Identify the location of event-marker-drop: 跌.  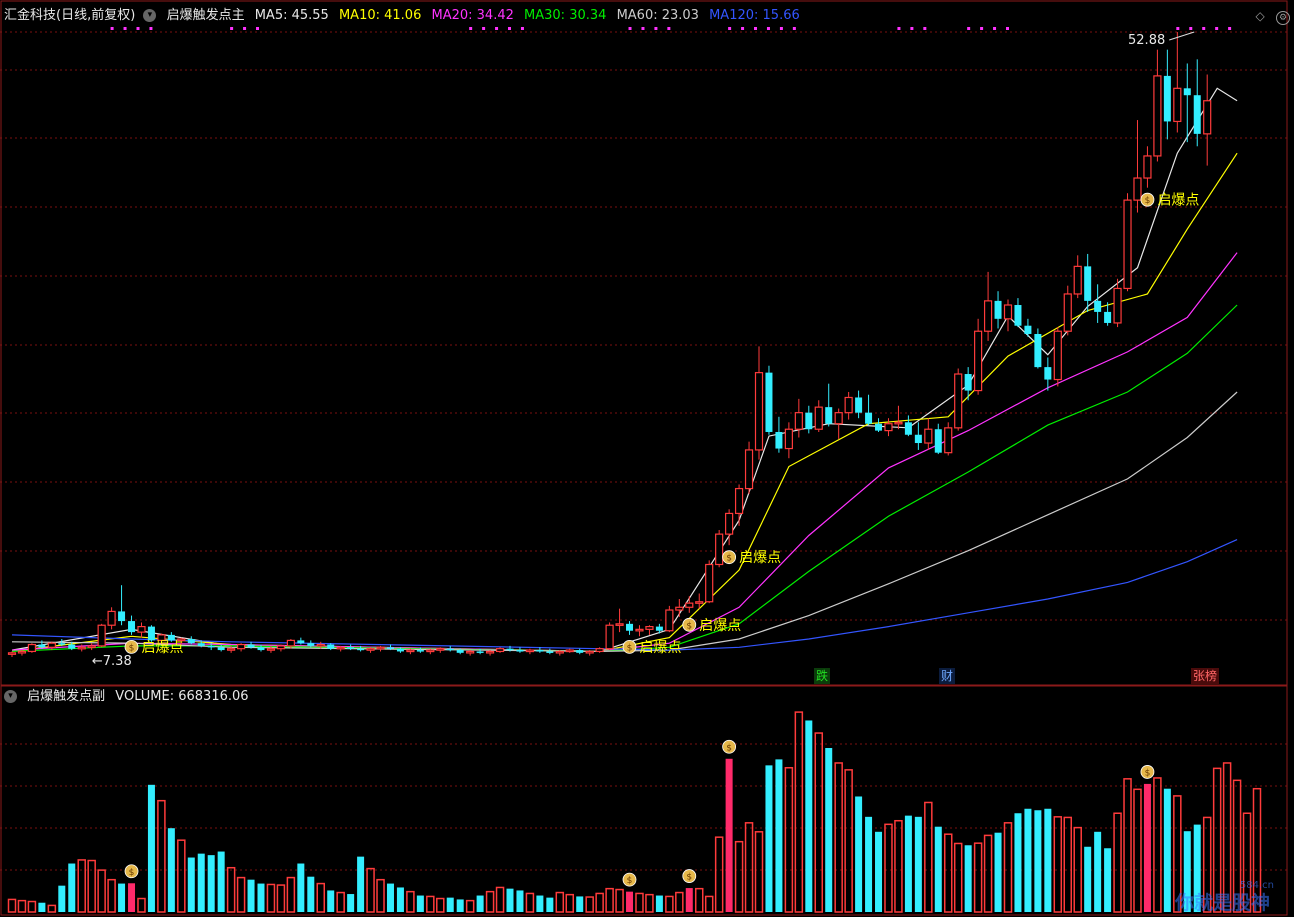
(822, 676).